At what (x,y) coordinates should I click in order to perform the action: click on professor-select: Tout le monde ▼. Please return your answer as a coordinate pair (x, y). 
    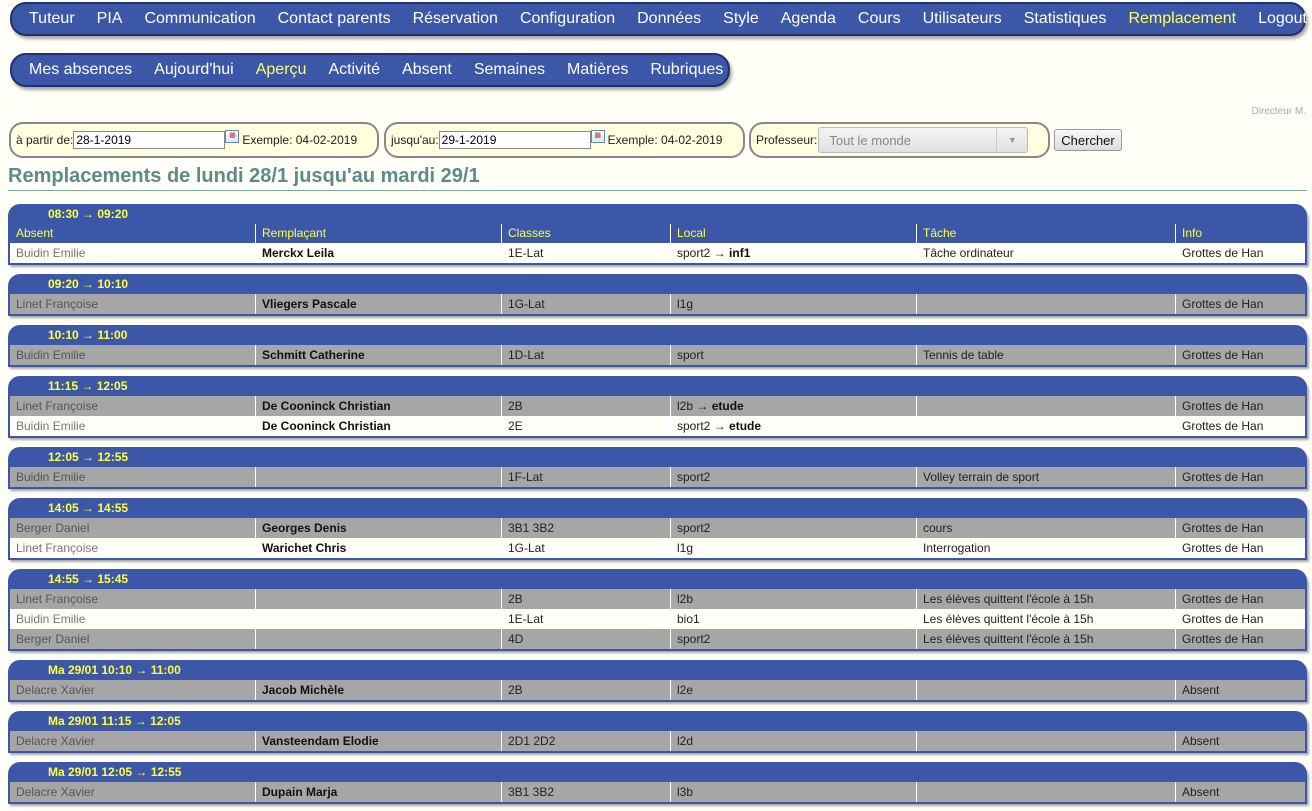
    Looking at the image, I should click on (923, 140).